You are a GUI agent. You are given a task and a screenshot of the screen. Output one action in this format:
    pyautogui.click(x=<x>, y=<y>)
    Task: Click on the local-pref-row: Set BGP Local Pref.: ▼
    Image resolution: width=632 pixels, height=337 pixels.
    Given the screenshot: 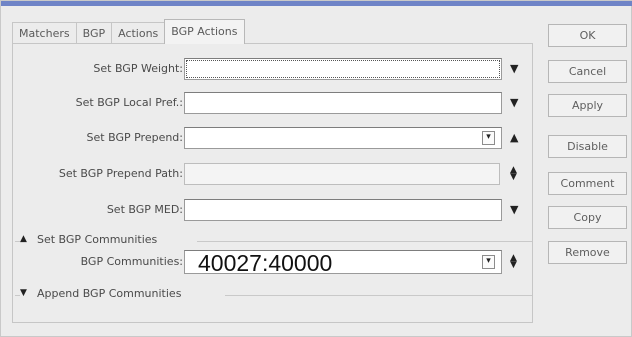 What is the action you would take?
    pyautogui.click(x=273, y=103)
    